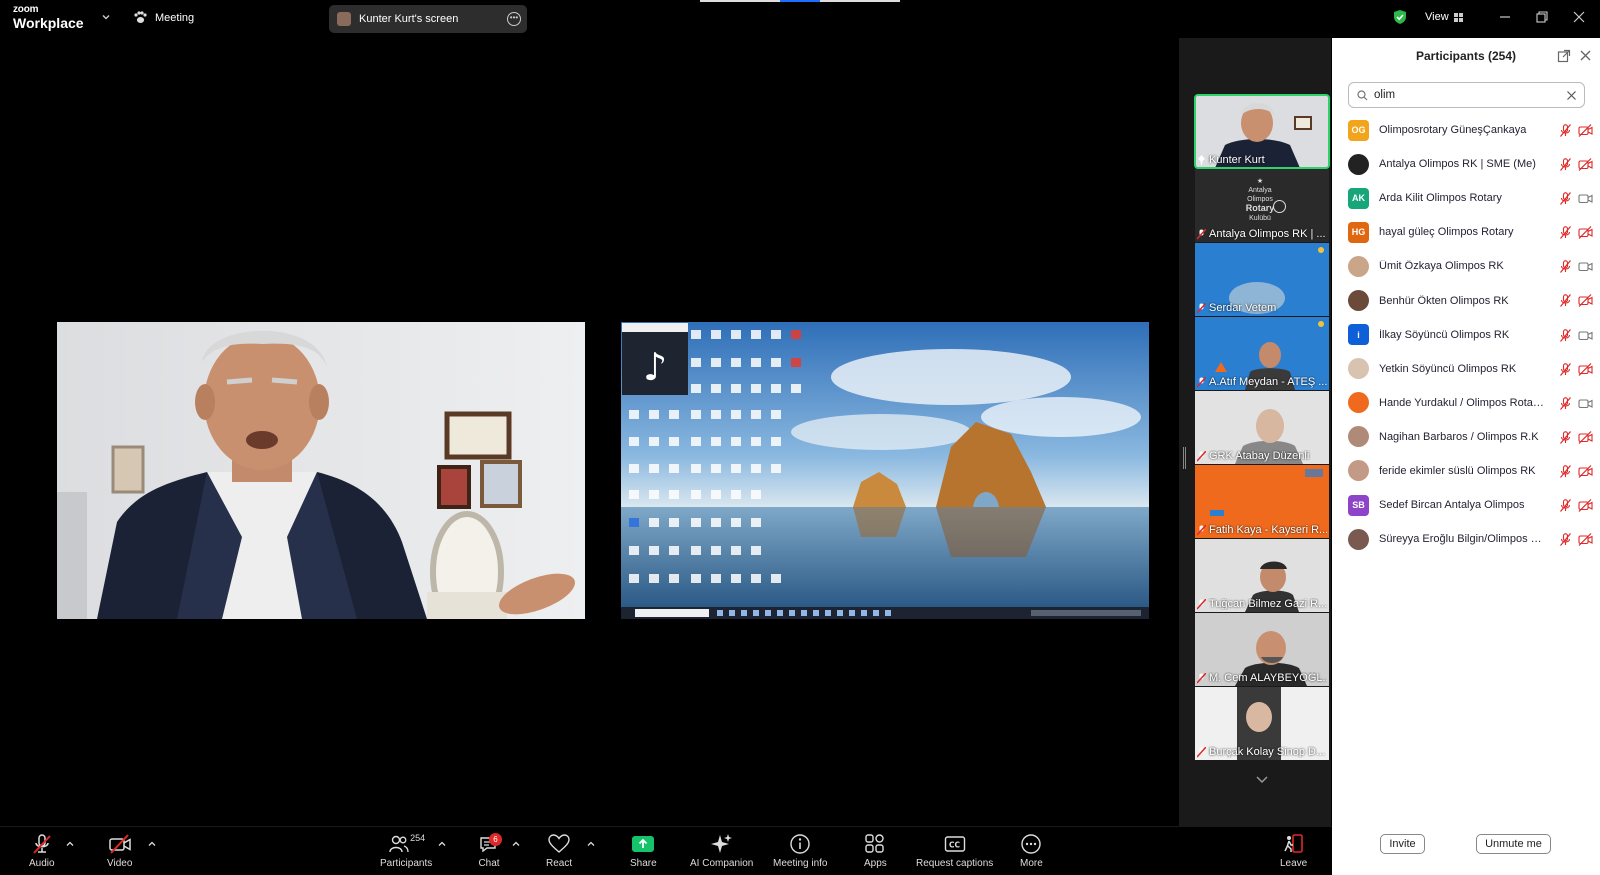  I want to click on request-captions-label: Request captions, so click(955, 863).